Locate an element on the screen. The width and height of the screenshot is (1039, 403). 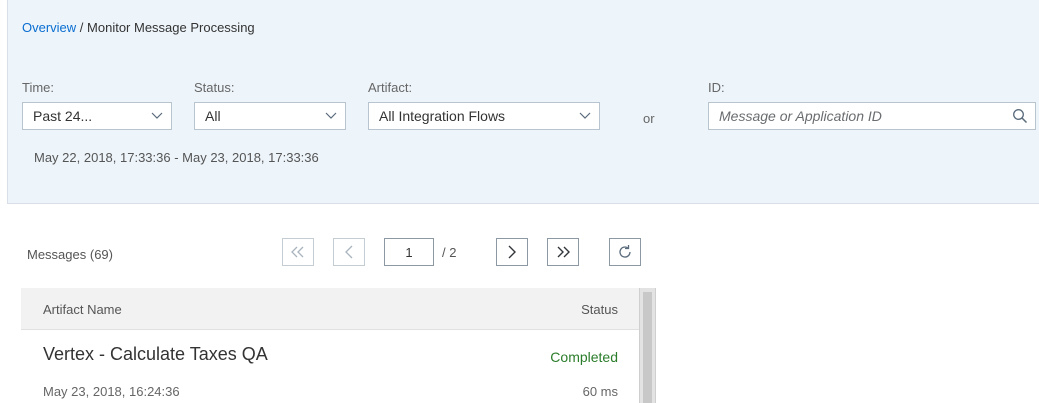
scrollbar-thumb is located at coordinates (647, 347).